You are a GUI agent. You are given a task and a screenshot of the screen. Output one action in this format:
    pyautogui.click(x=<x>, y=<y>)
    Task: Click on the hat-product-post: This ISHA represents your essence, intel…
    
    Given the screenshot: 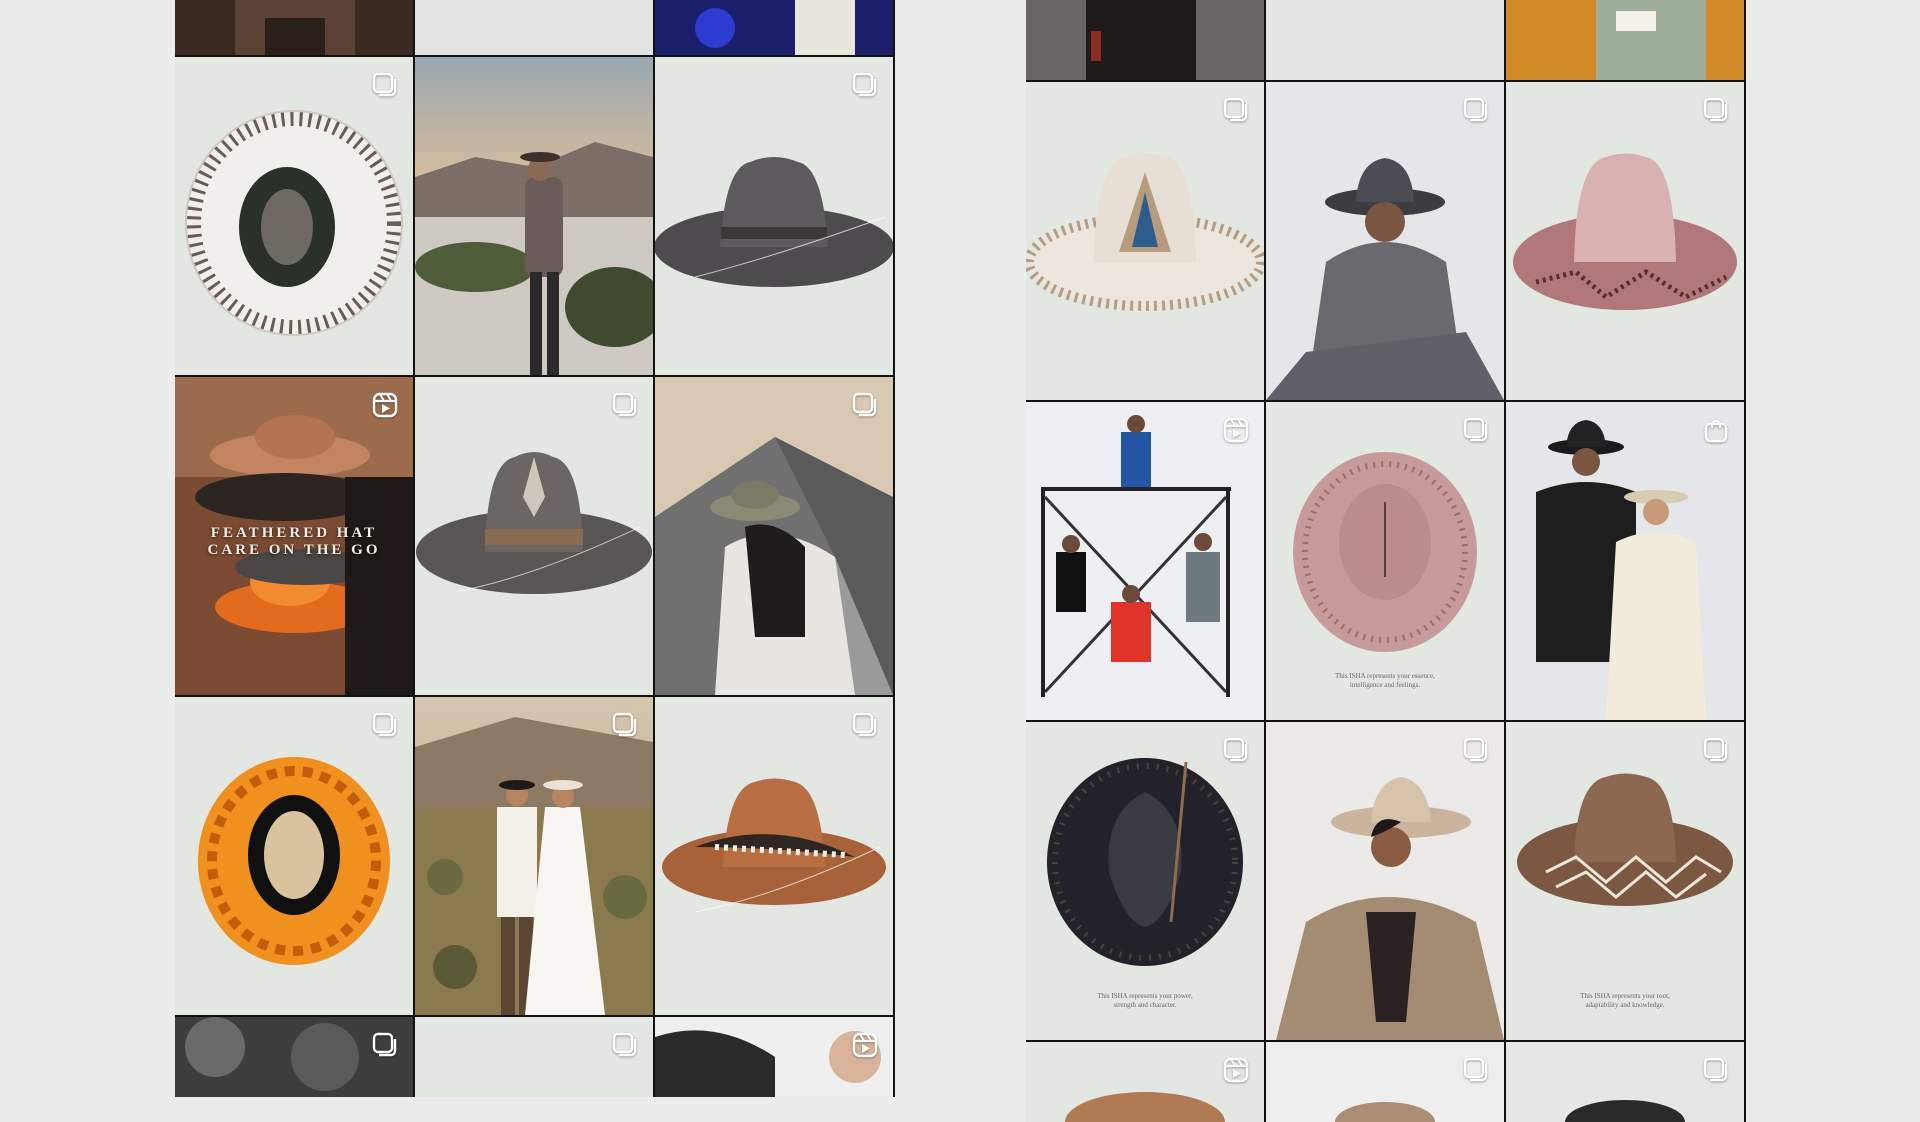 What is the action you would take?
    pyautogui.click(x=1385, y=561)
    